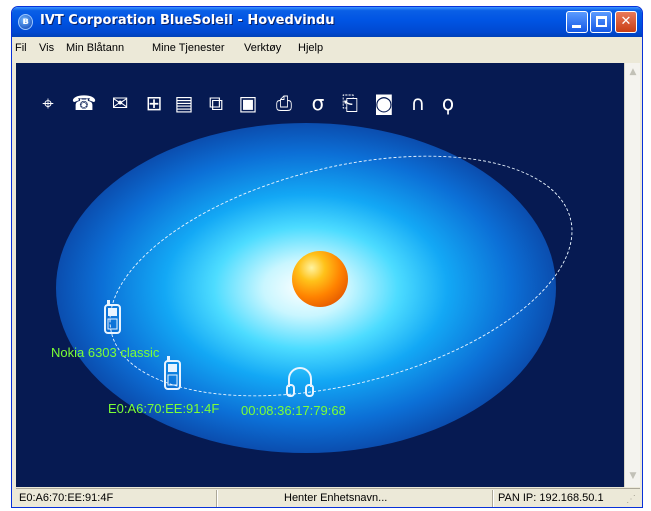  What do you see at coordinates (84, 103) in the screenshot?
I see `dialup-networking-icon: ☎` at bounding box center [84, 103].